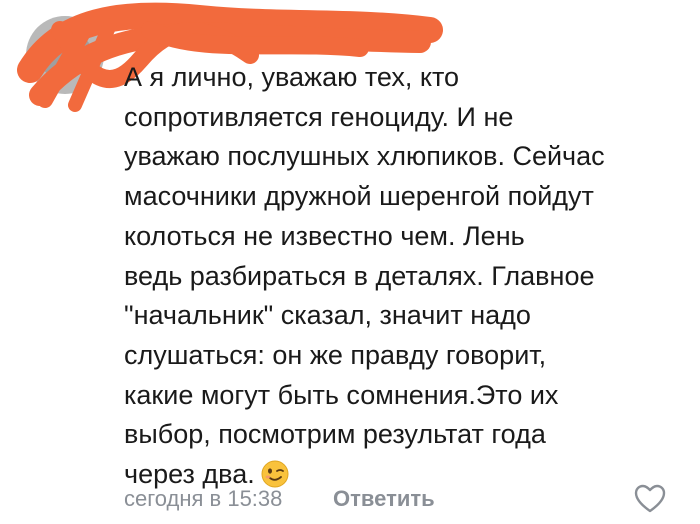  I want to click on winking-face-icon, so click(275, 474).